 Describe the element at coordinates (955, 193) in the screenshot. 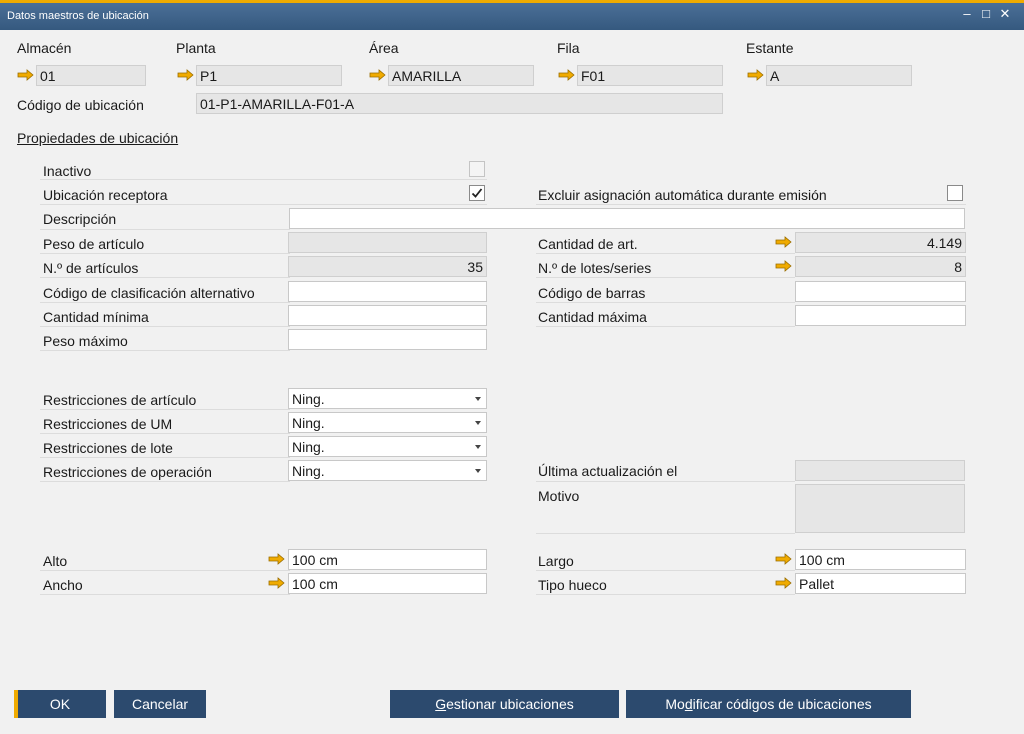

I see `excluir-checkbox` at that location.